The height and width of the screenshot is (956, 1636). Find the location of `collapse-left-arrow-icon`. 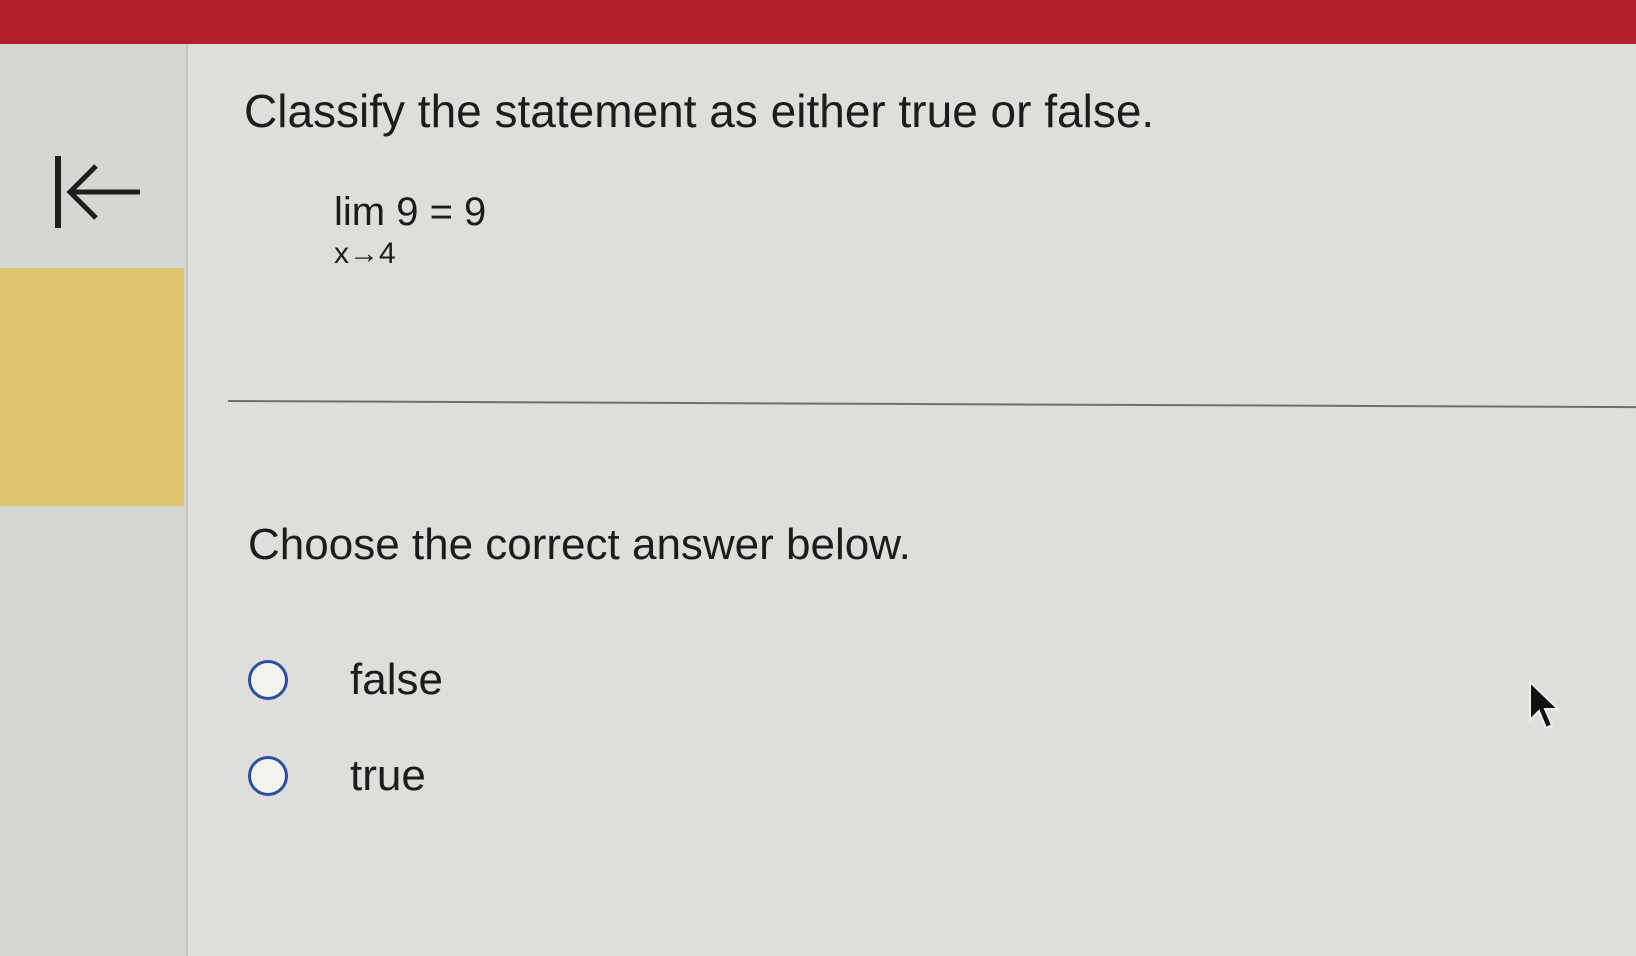

collapse-left-arrow-icon is located at coordinates (97, 192).